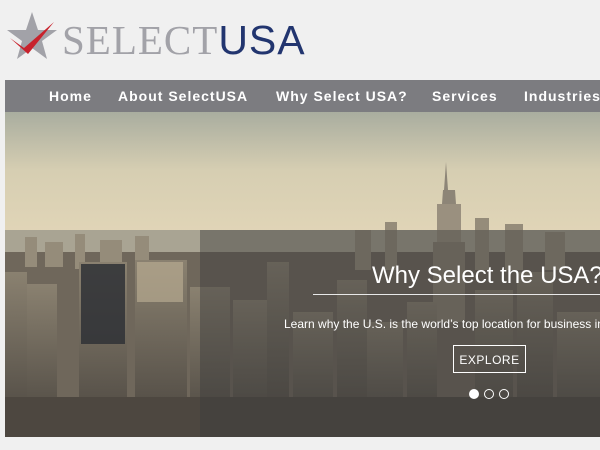 This screenshot has height=450, width=600. Describe the element at coordinates (486, 275) in the screenshot. I see `hero-title: Why Select the USA?` at that location.